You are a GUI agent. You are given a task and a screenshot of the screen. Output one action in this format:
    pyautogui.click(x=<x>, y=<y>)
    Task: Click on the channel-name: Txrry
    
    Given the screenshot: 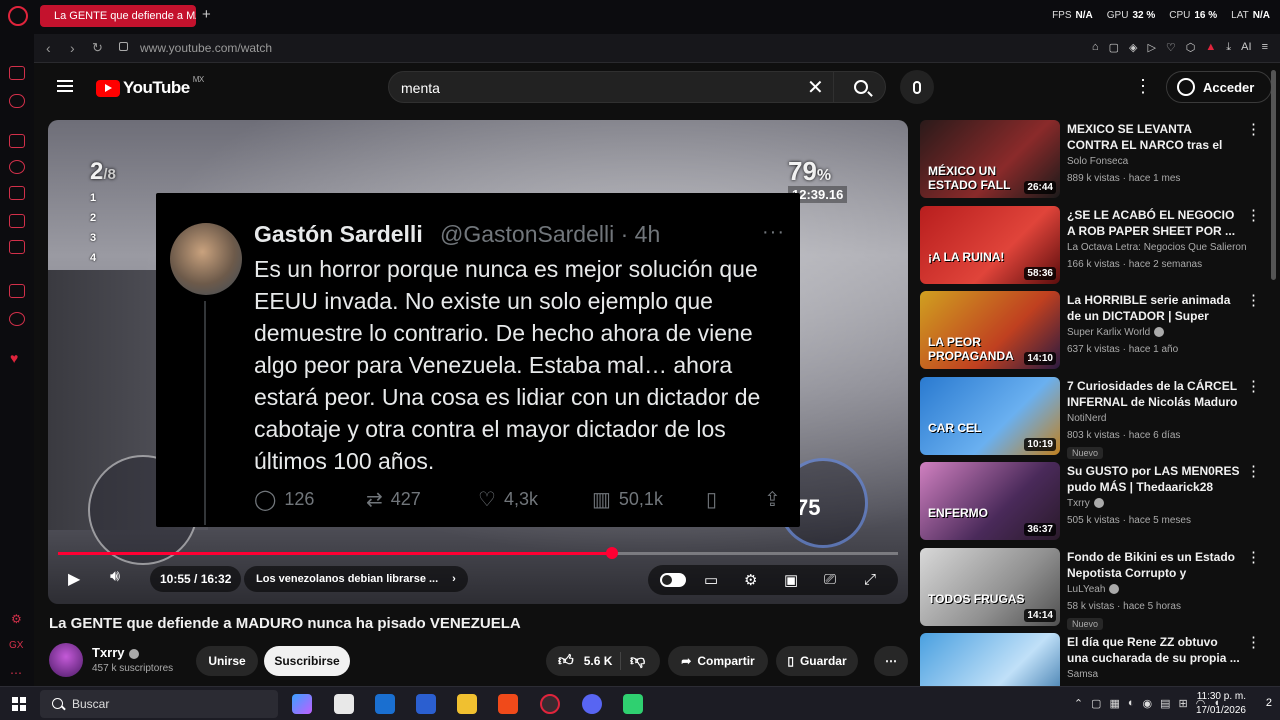 What is the action you would take?
    pyautogui.click(x=115, y=652)
    